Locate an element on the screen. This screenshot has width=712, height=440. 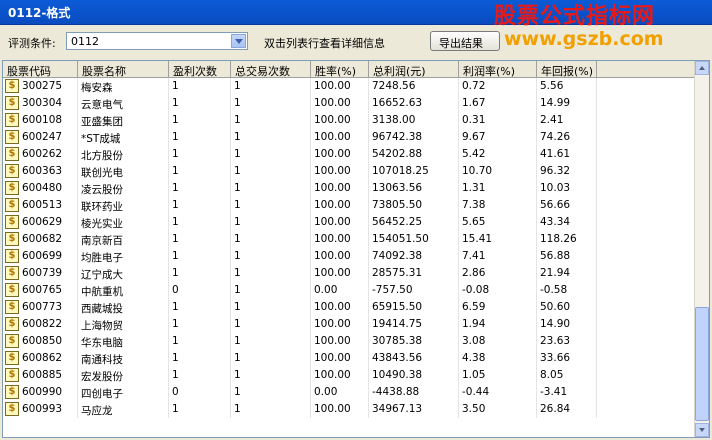
table-row: $600699 均胜电子 1 1 100.00 74092.38 7.41 56.88 is located at coordinates (350, 256).